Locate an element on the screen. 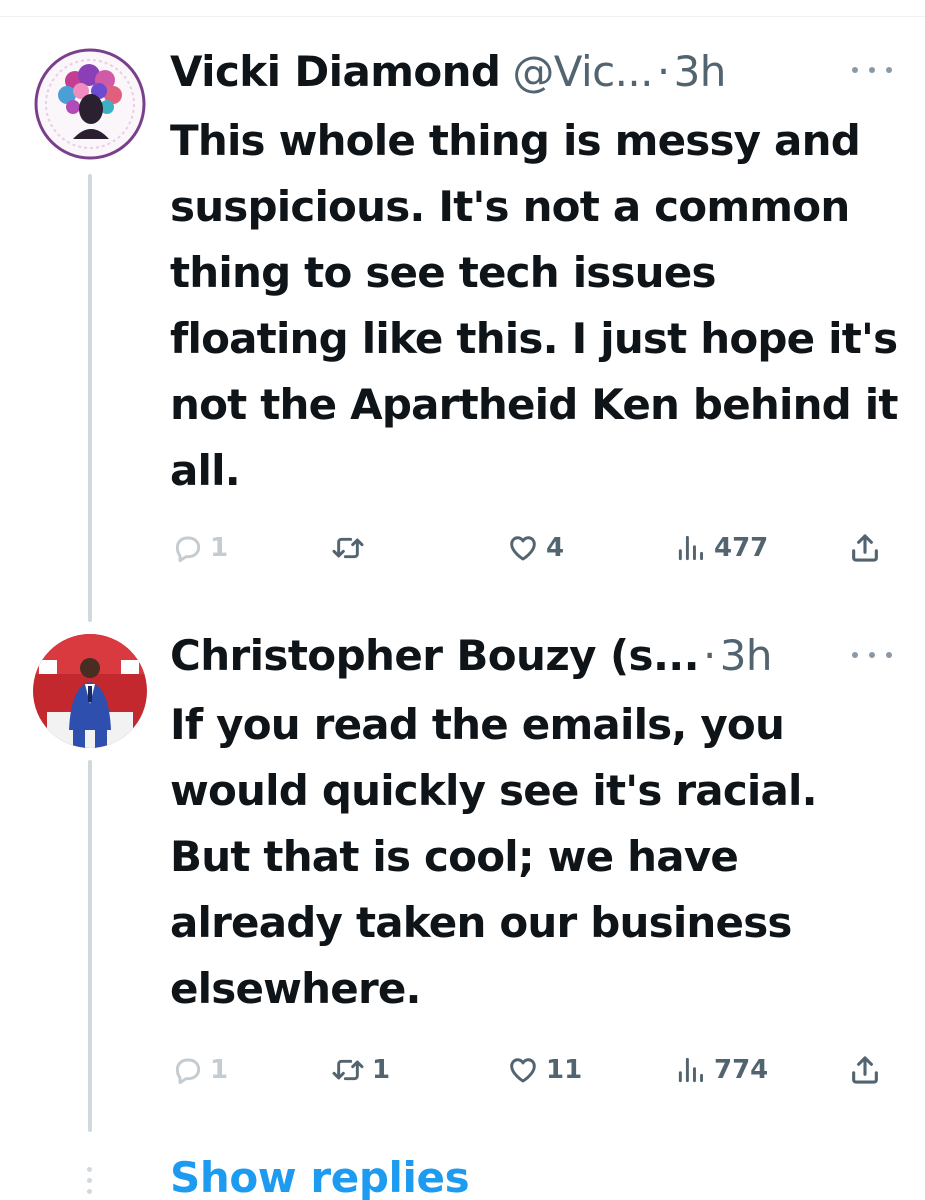  retweet-button: 1 is located at coordinates (360, 1070).